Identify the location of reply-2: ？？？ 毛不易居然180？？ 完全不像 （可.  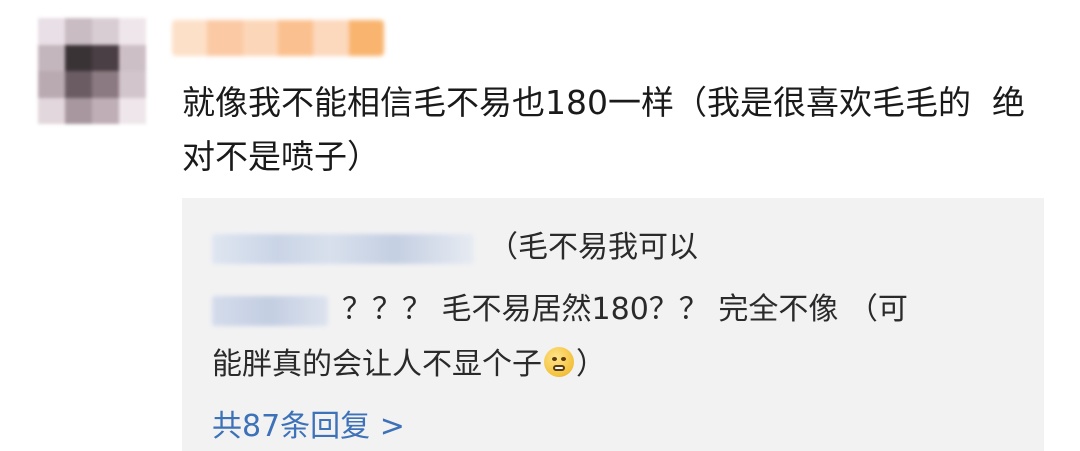
(612, 310).